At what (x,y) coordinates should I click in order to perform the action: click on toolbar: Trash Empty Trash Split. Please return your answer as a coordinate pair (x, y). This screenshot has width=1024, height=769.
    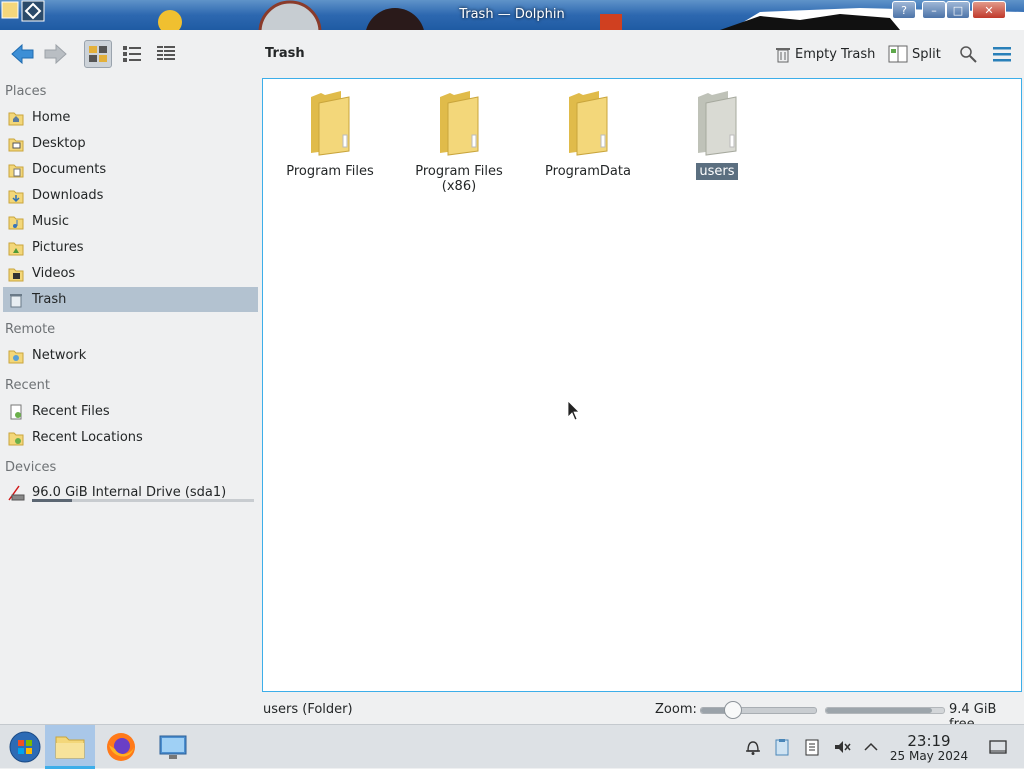
    Looking at the image, I should click on (512, 54).